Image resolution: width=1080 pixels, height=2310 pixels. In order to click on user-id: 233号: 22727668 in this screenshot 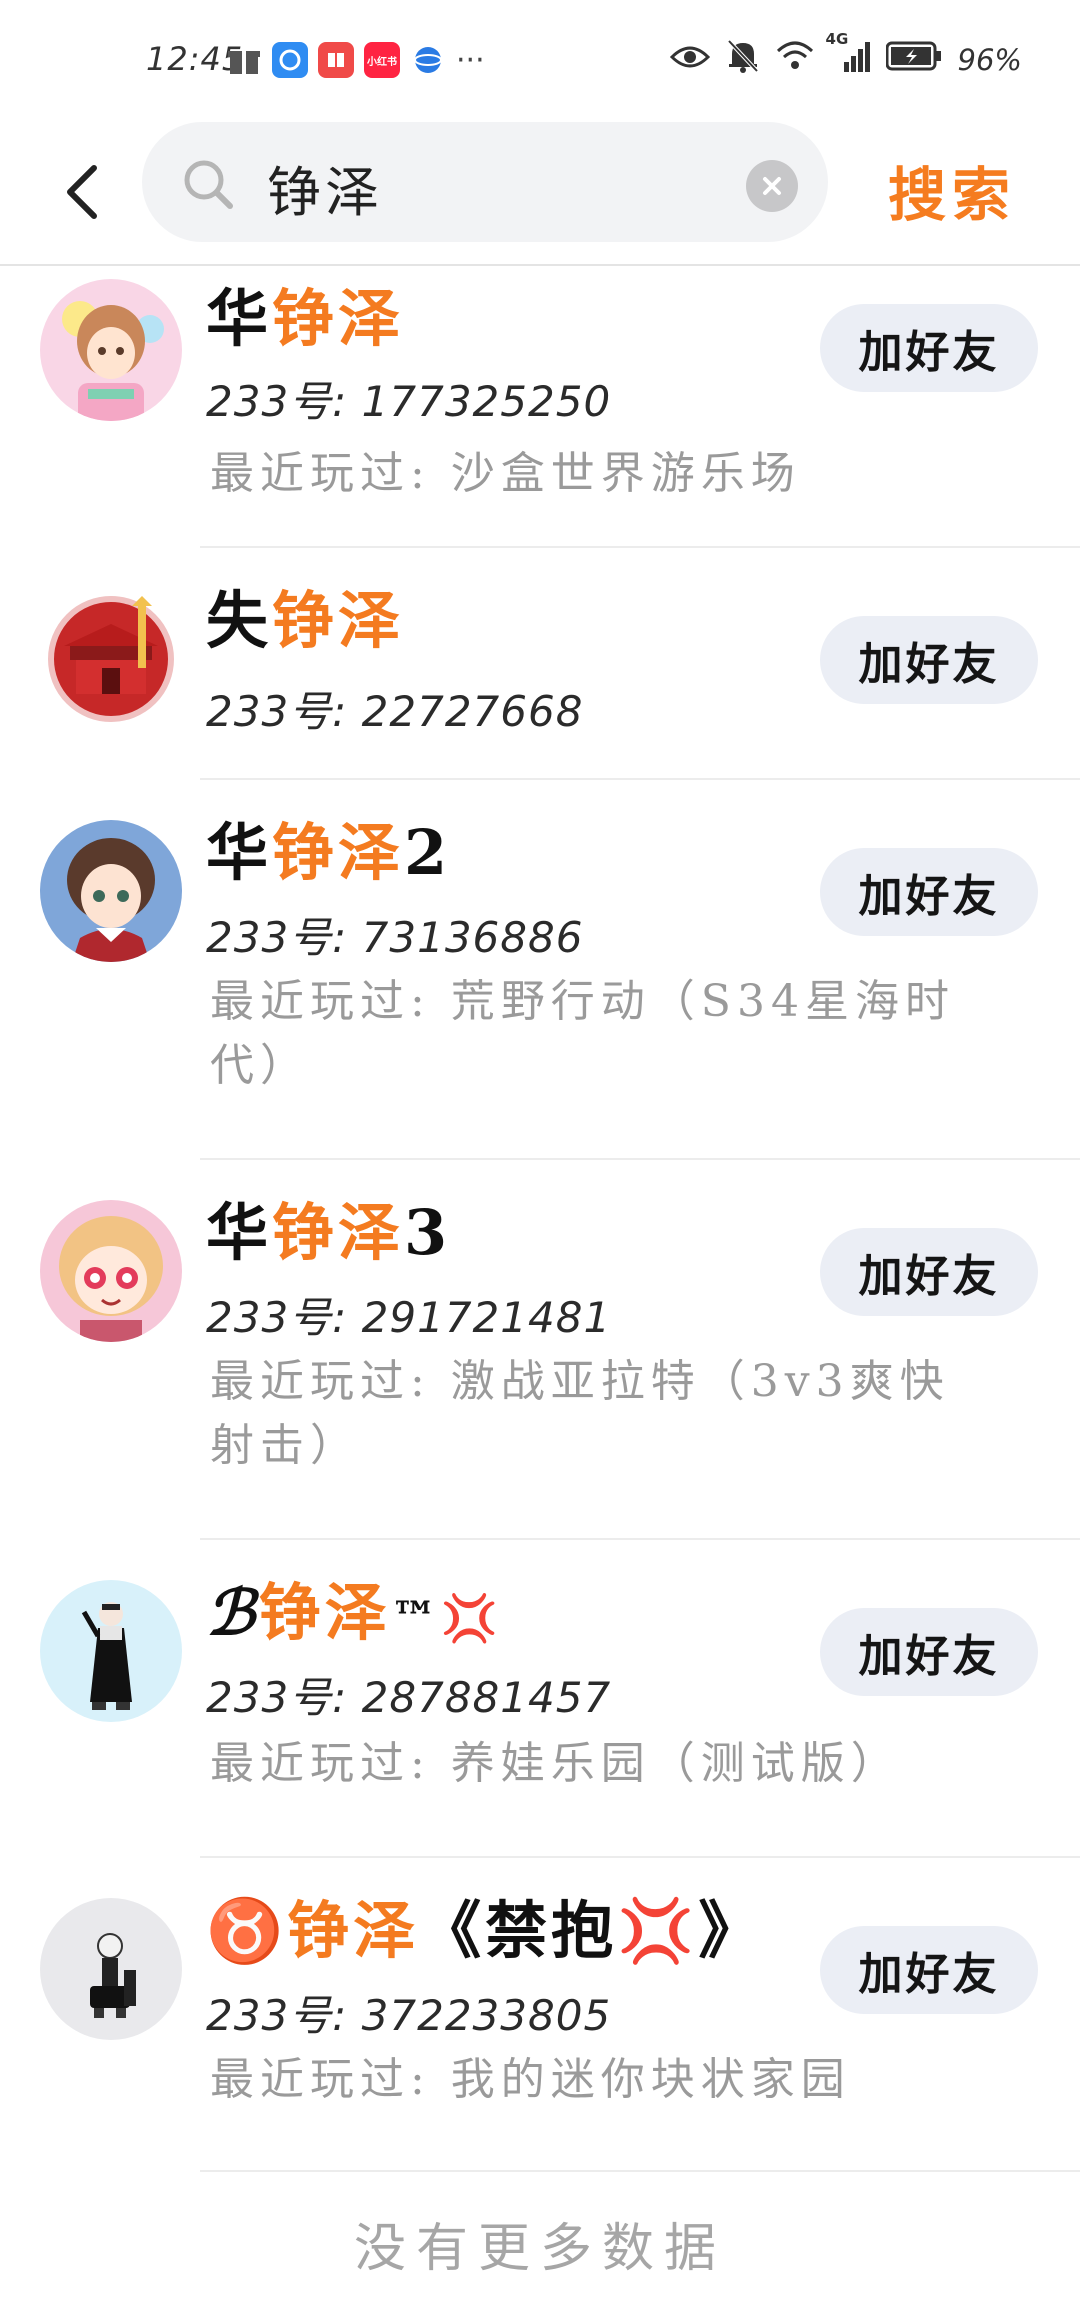, I will do `click(395, 711)`.